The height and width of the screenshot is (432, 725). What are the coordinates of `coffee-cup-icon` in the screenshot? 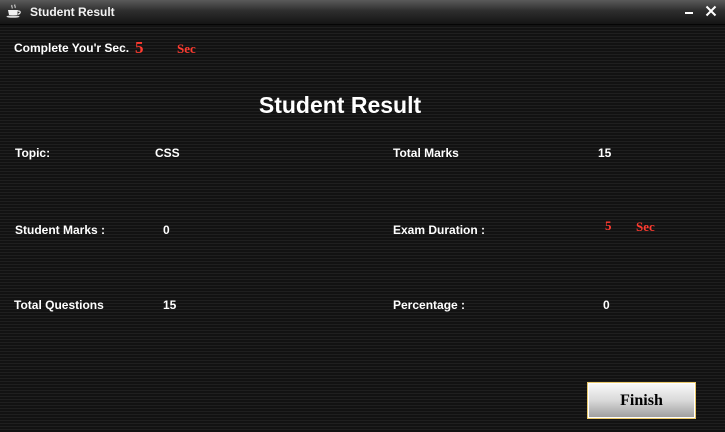 It's located at (13, 11).